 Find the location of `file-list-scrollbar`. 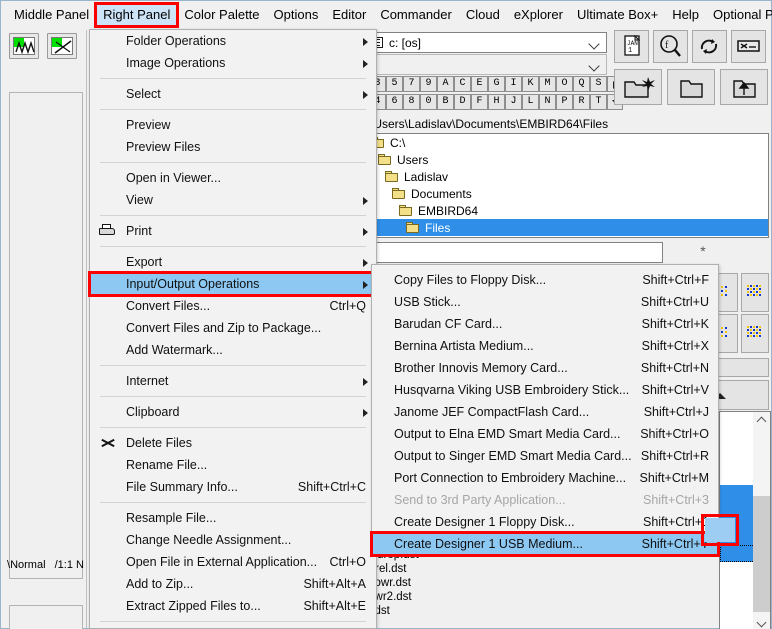

file-list-scrollbar is located at coordinates (761, 520).